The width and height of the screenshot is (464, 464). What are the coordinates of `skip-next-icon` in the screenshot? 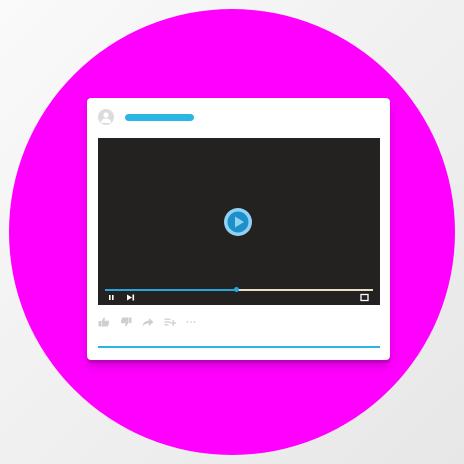 It's located at (131, 297).